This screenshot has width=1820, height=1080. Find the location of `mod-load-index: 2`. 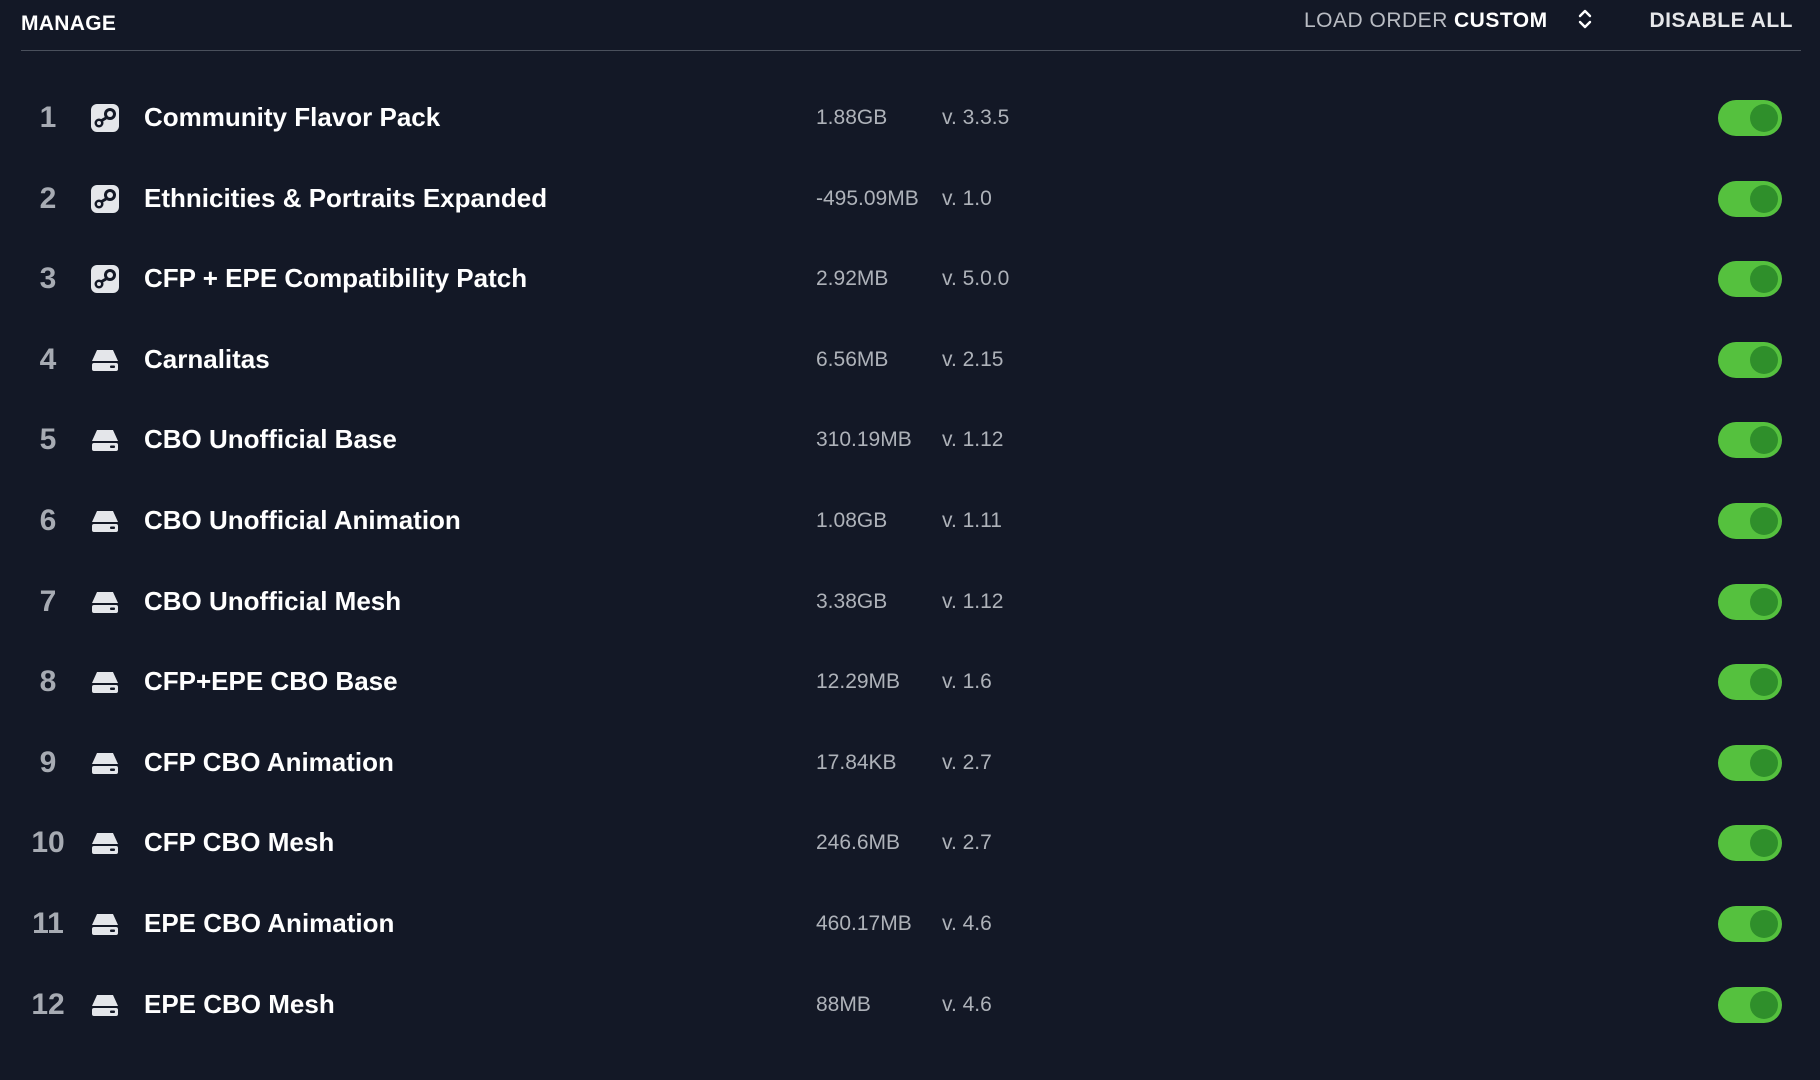

mod-load-index: 2 is located at coordinates (48, 198).